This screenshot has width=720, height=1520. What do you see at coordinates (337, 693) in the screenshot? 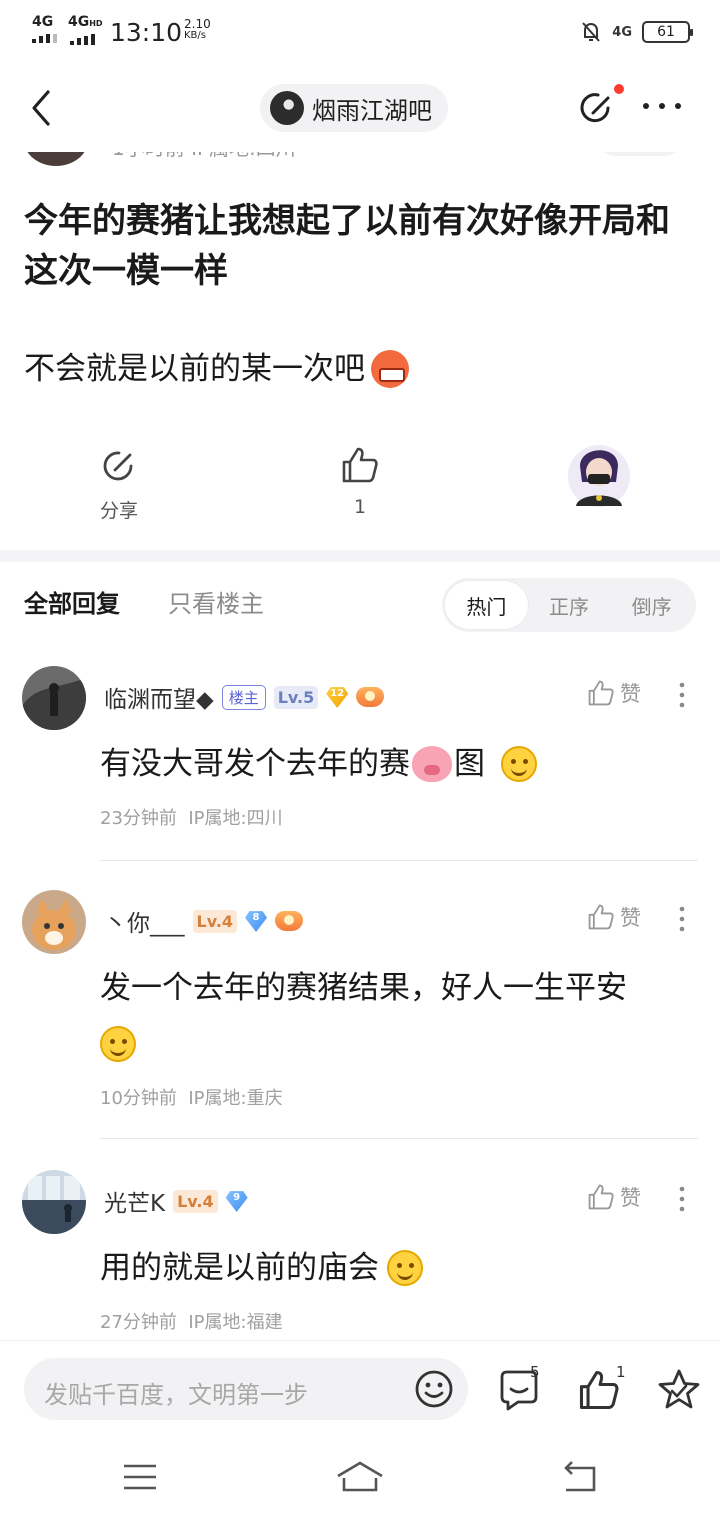
I see `gem-number: 12` at bounding box center [337, 693].